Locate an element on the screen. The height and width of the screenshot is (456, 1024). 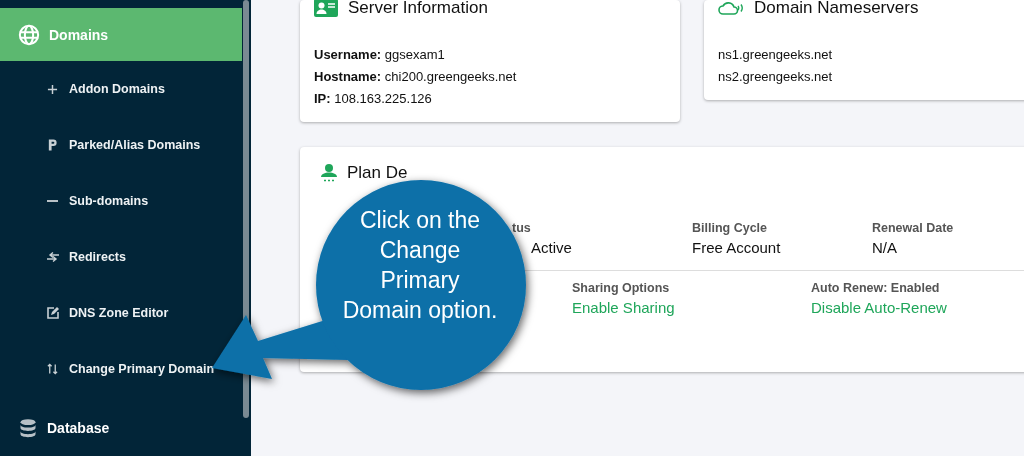
field-label: Billing Cycle is located at coordinates (730, 228).